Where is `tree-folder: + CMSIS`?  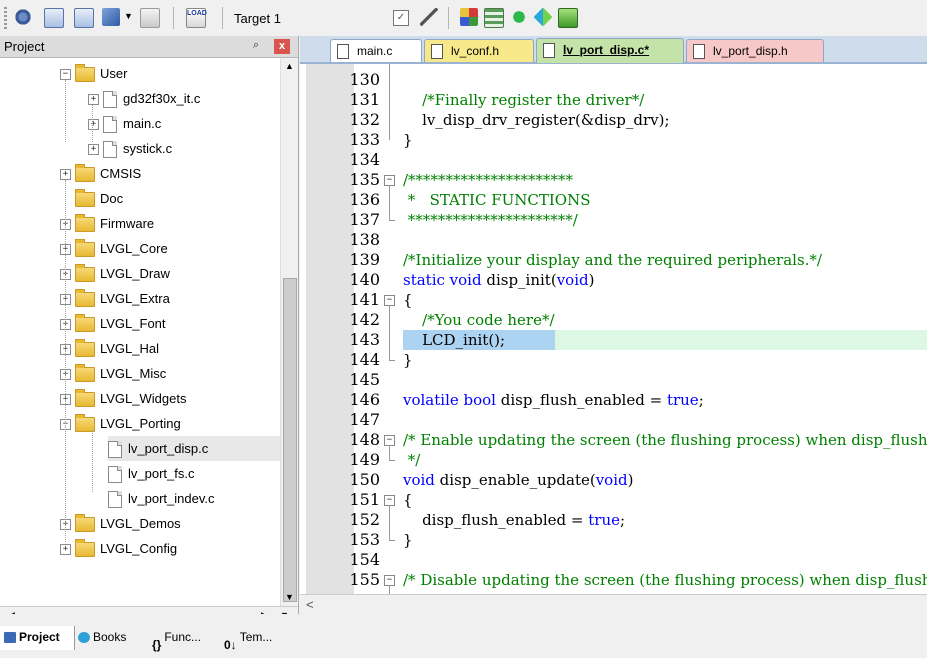
tree-folder: + CMSIS is located at coordinates (170, 173).